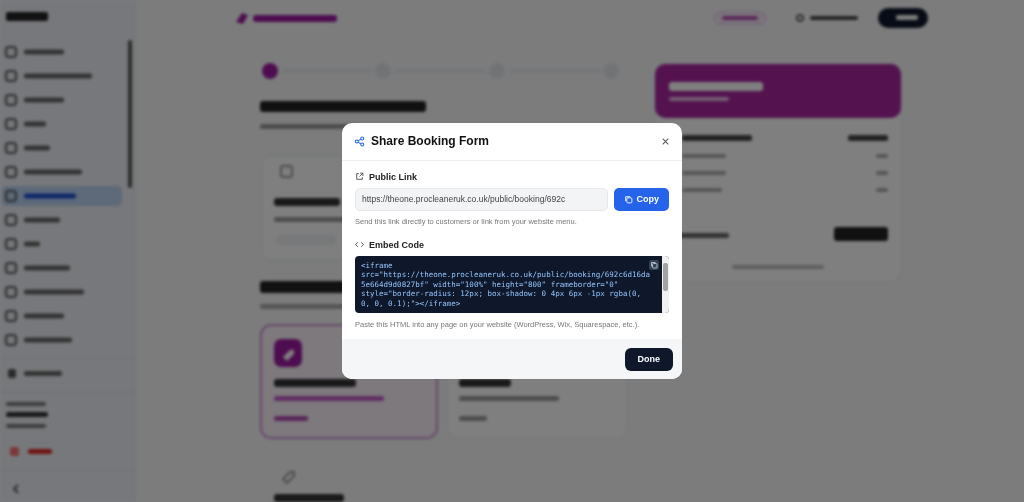 The width and height of the screenshot is (1024, 502). I want to click on field-label: Embed Code, so click(396, 244).